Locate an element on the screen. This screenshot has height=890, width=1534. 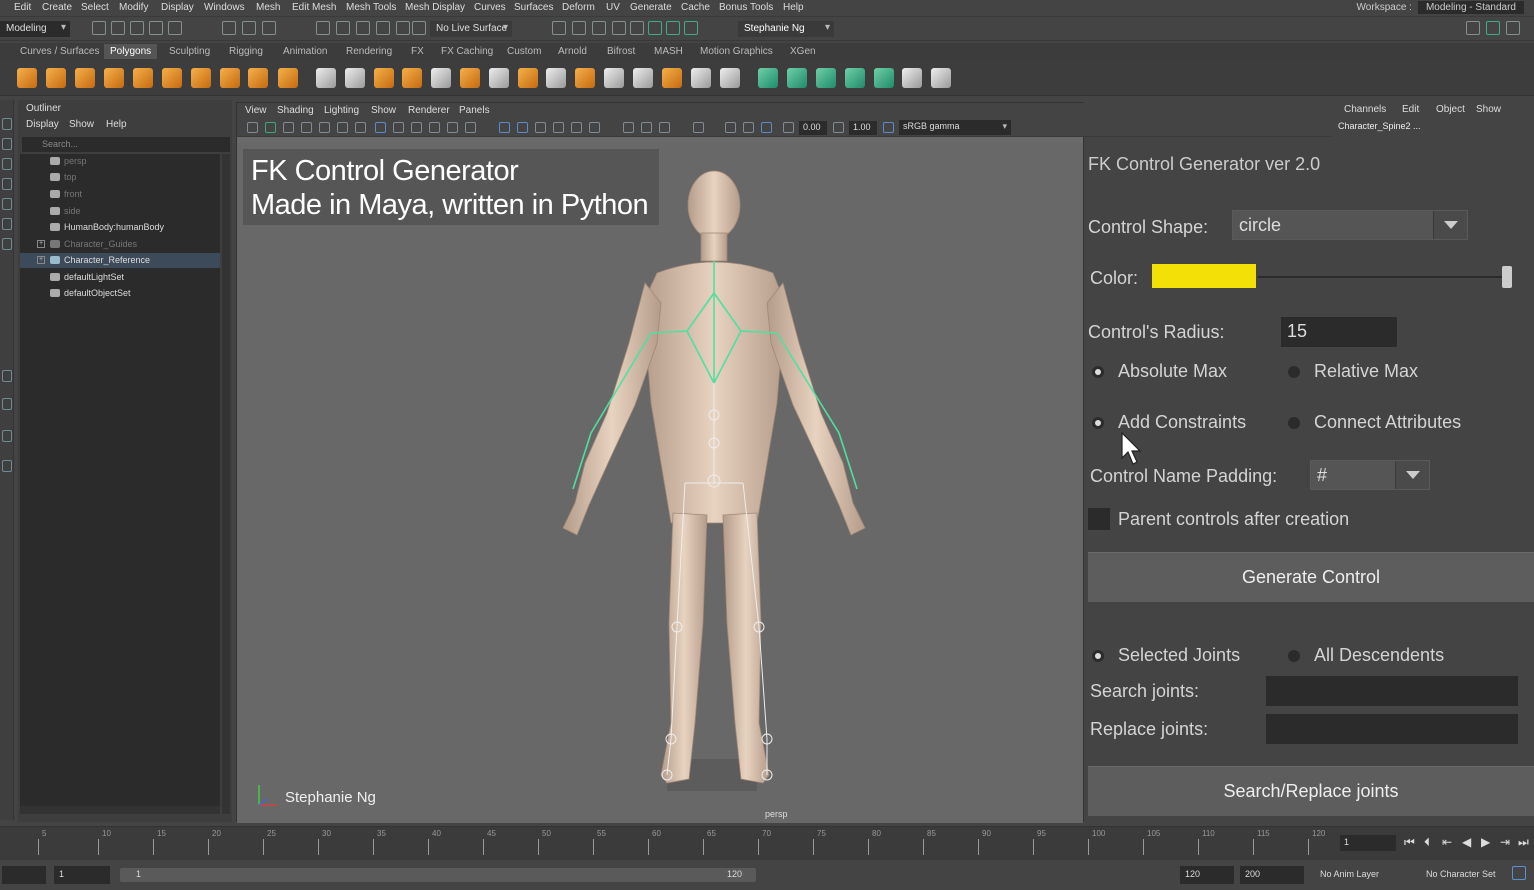
multi-cut-icon is located at coordinates (614, 78).